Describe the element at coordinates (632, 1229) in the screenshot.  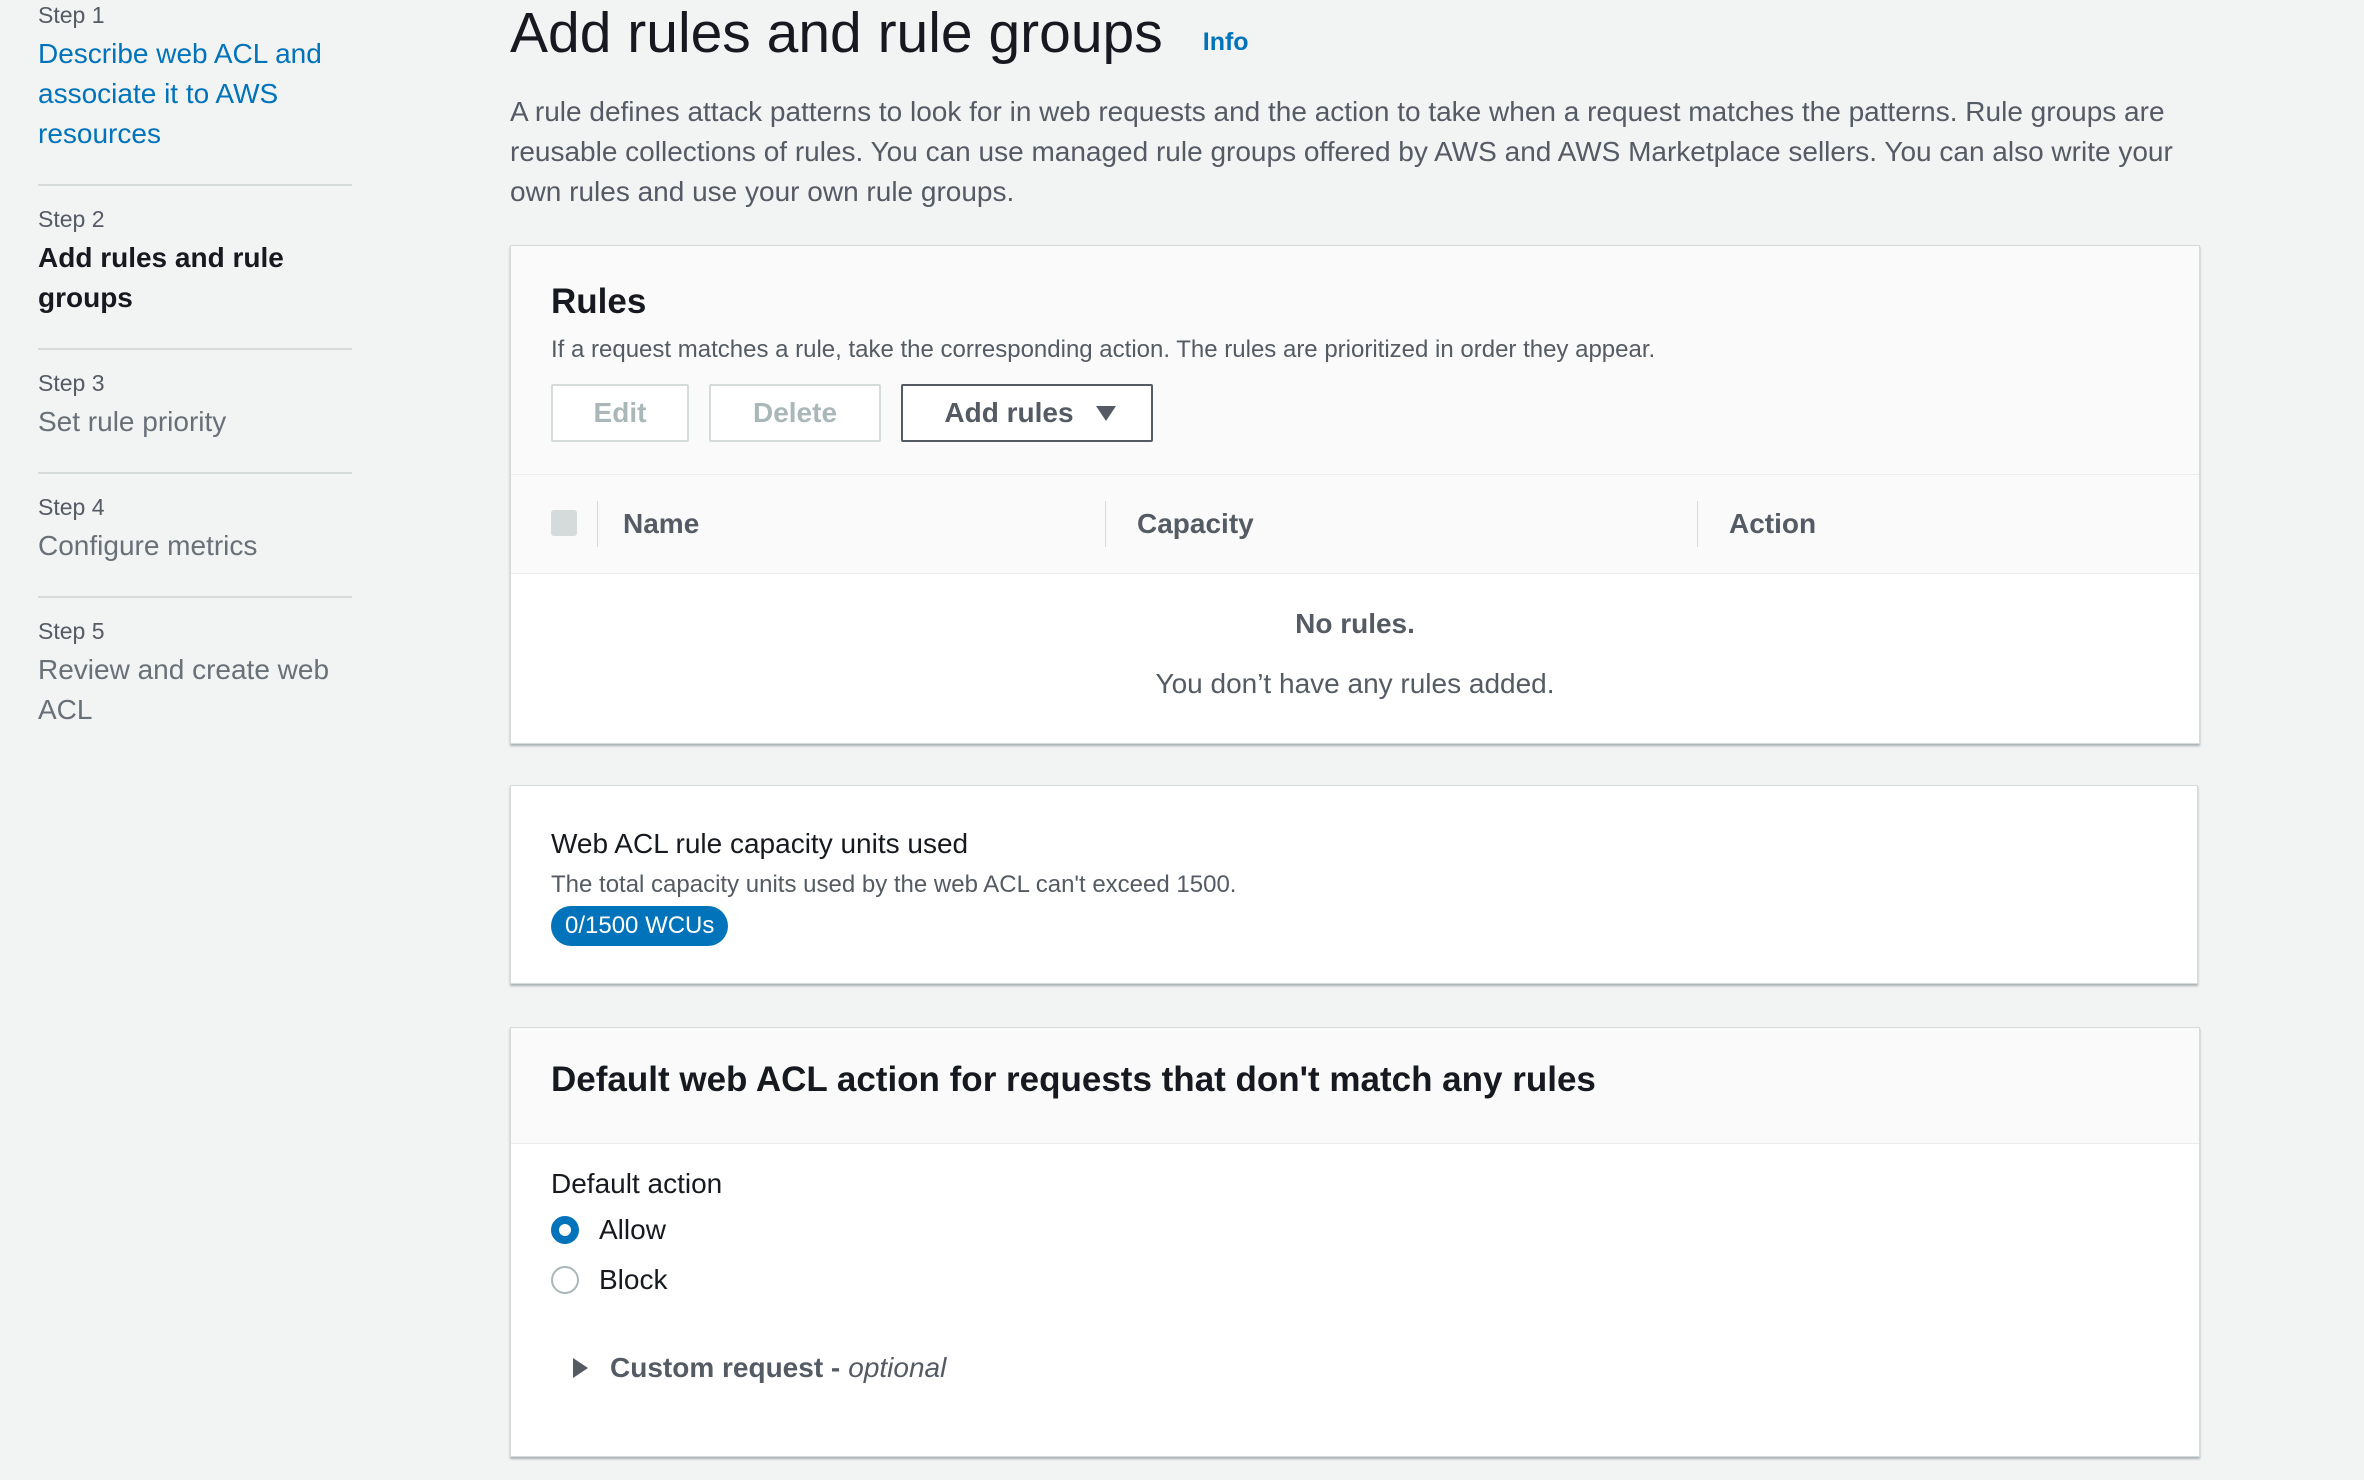
I see `radio-allow-label: Allow` at that location.